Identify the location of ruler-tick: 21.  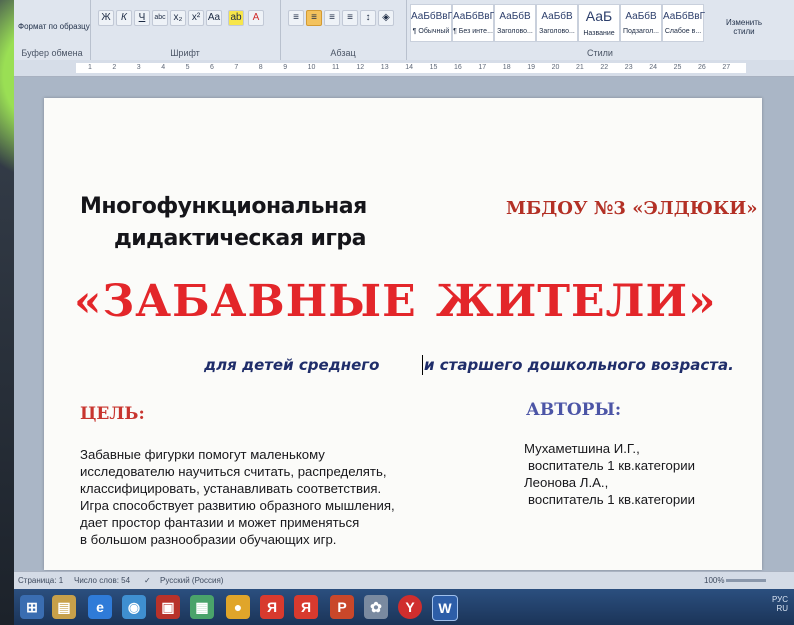
(580, 67).